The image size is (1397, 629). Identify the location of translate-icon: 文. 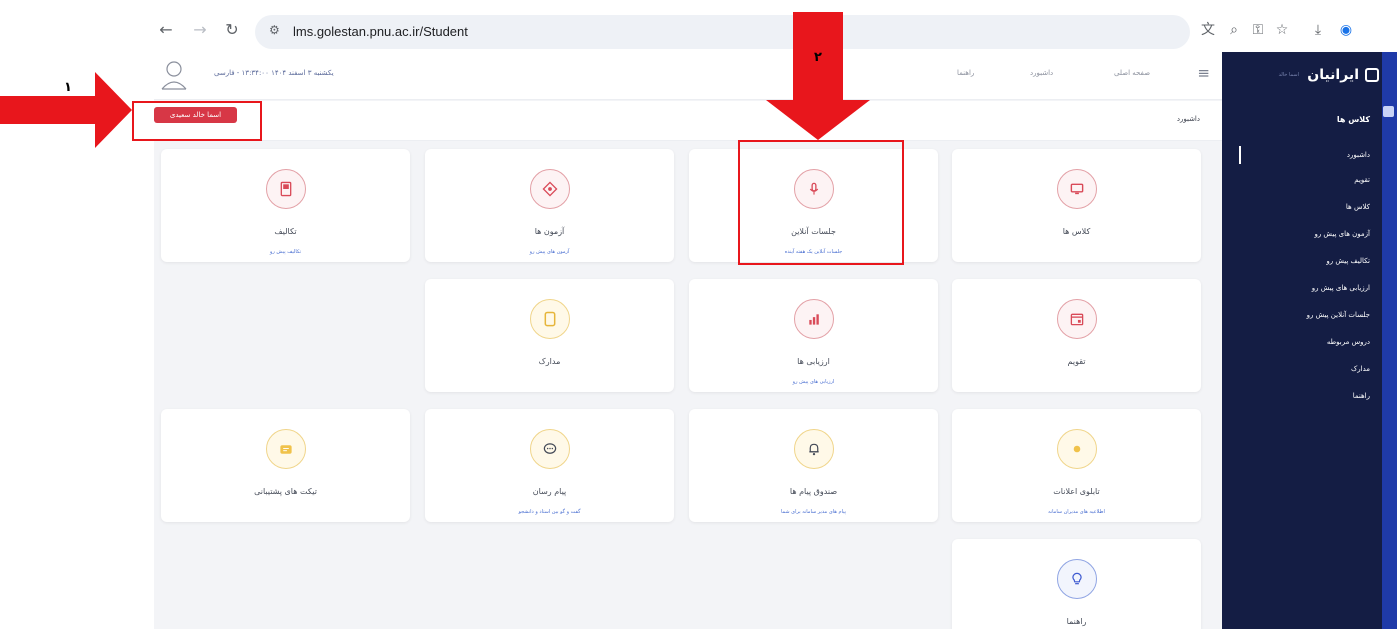
(1208, 30).